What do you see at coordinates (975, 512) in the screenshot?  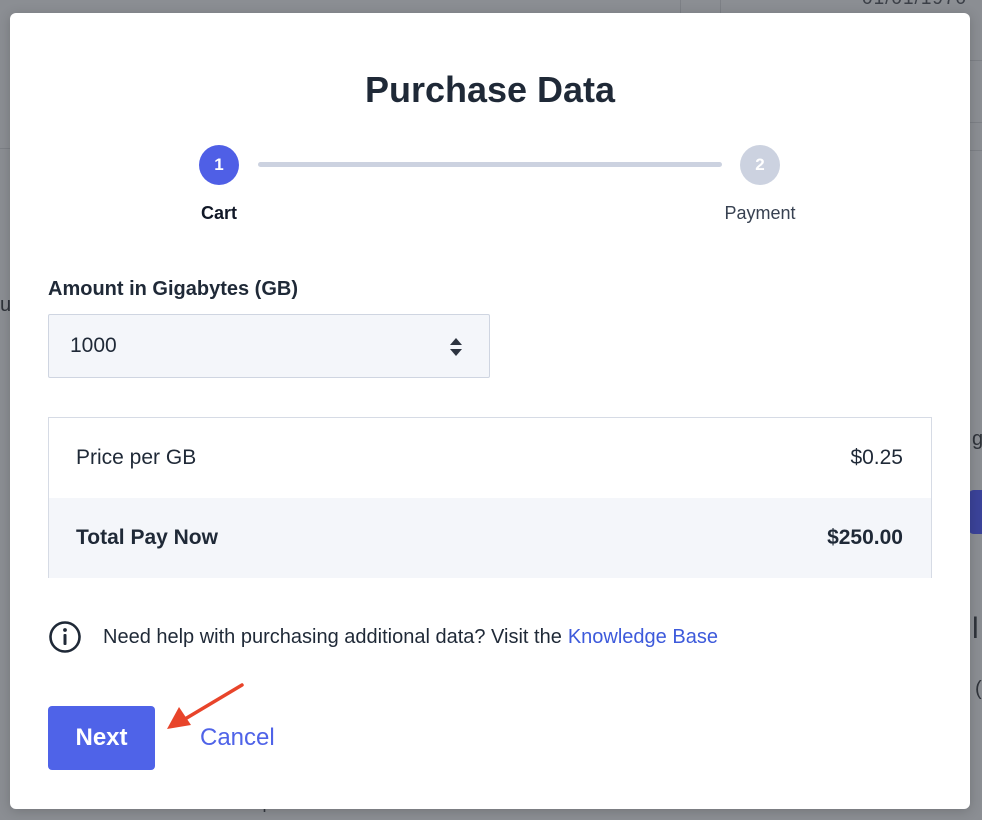 I see `background-chart-bar` at bounding box center [975, 512].